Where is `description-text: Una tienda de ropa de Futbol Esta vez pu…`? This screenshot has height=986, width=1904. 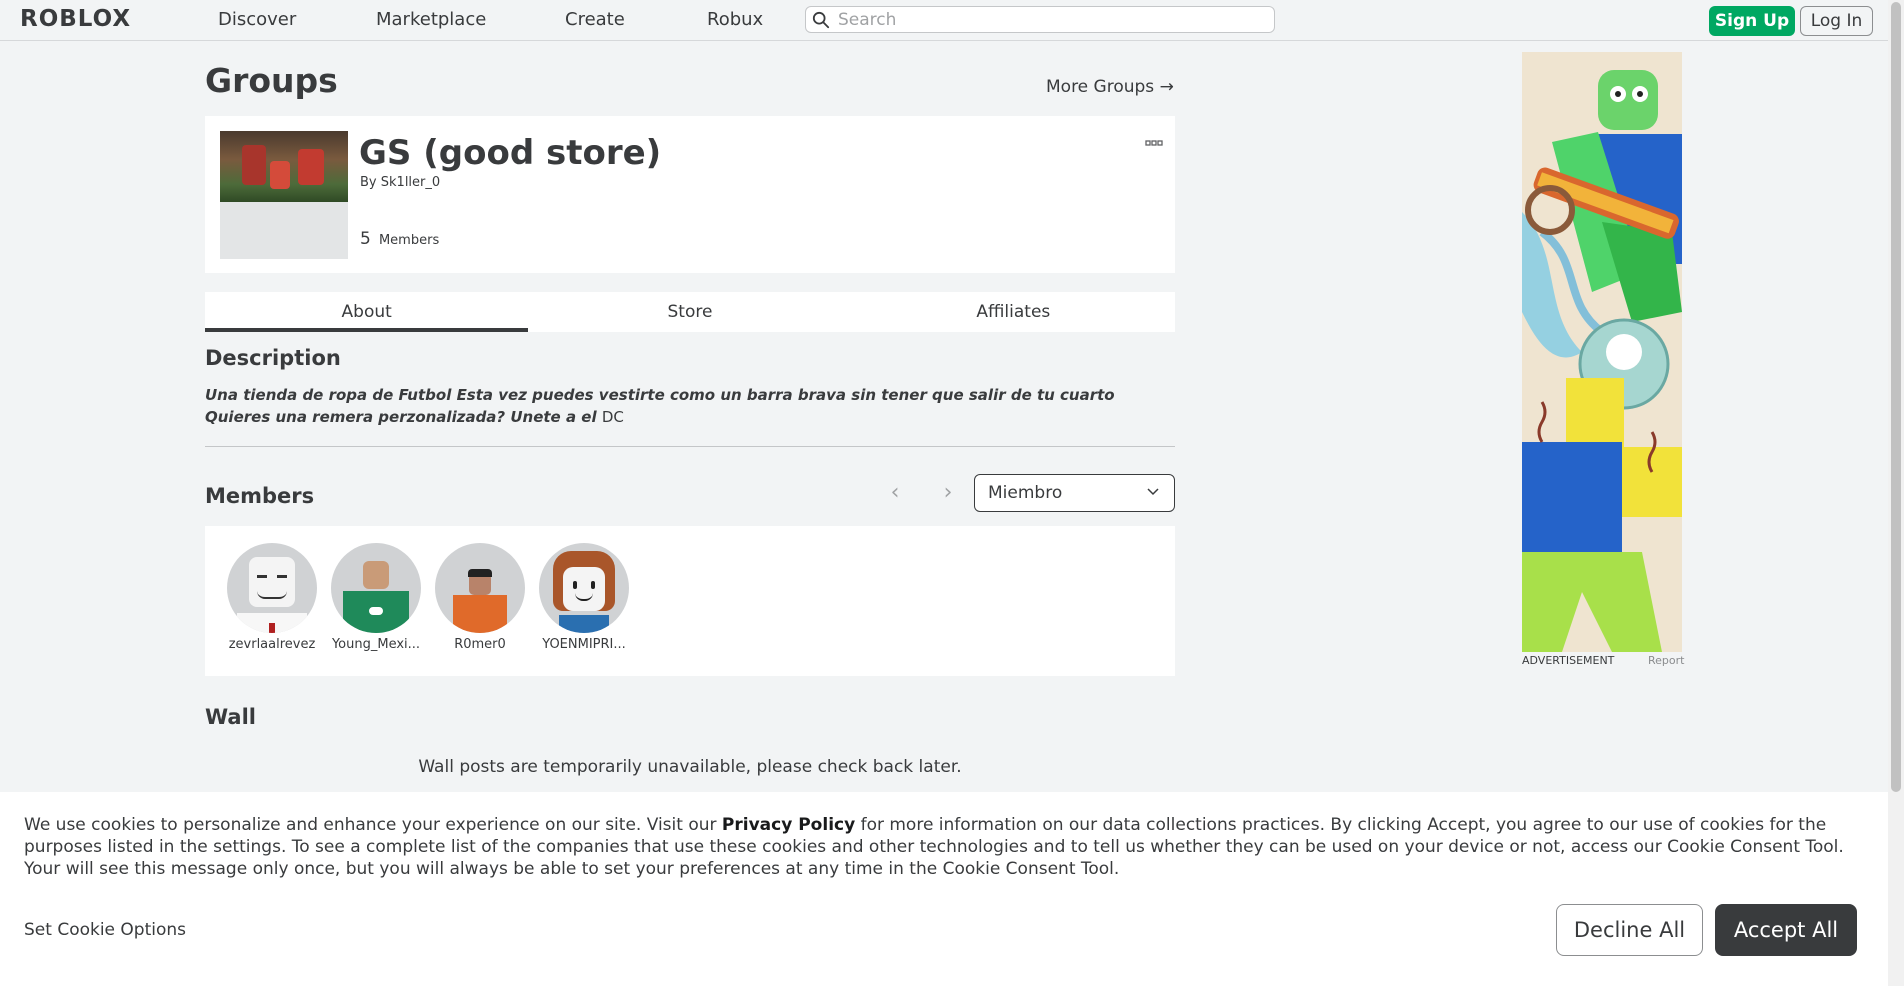 description-text: Una tienda de ropa de Futbol Esta vez pu… is located at coordinates (660, 406).